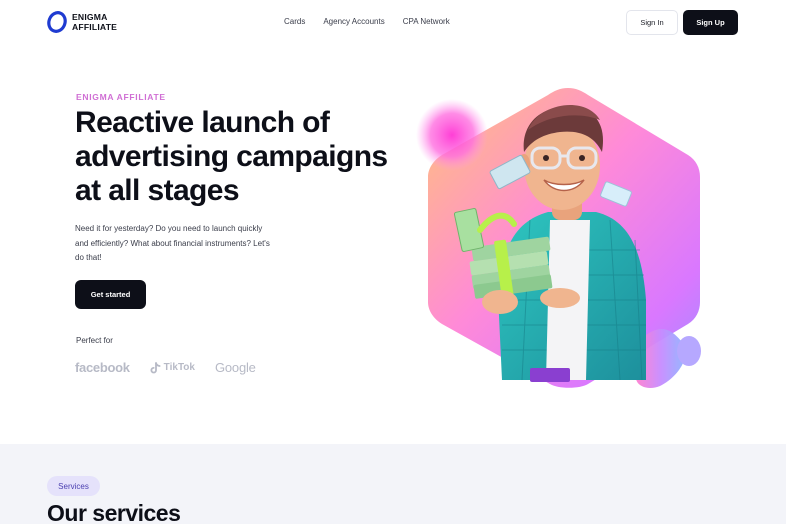 The image size is (786, 524). I want to click on main-nav: Cards Agency Accounts CPA Network, so click(367, 21).